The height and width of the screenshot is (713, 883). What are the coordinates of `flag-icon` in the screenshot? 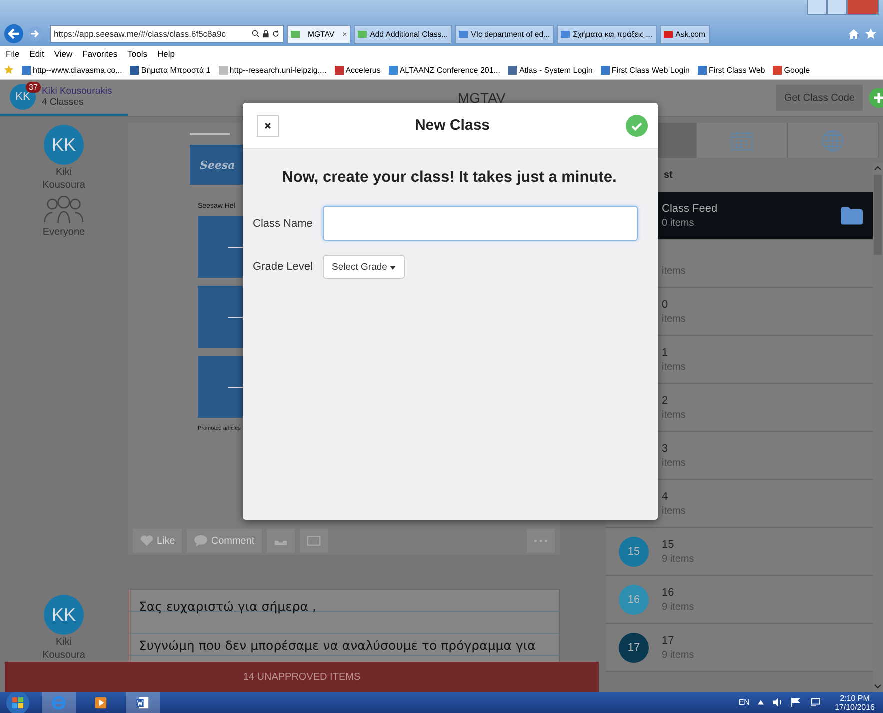 It's located at (796, 702).